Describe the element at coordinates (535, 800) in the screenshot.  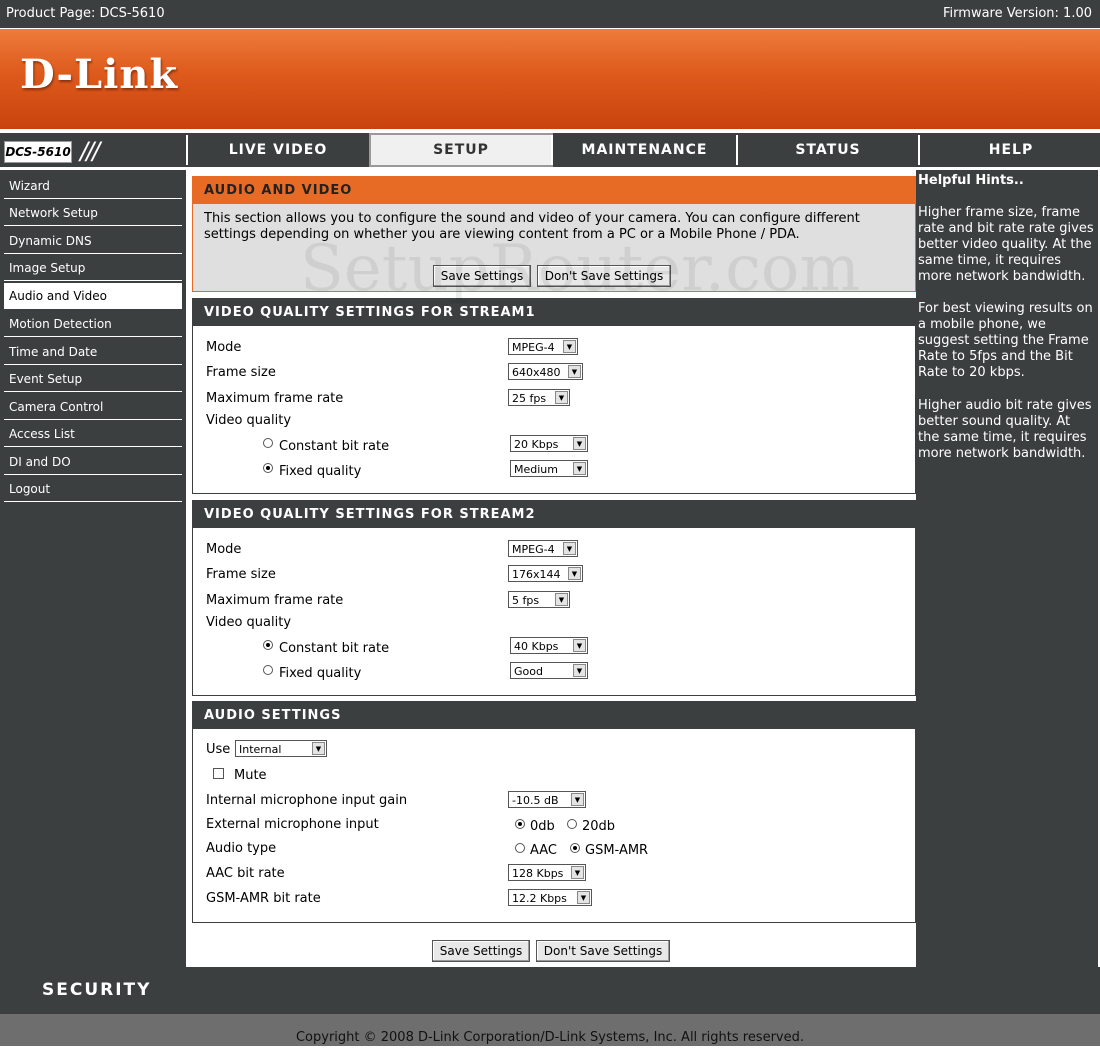
I see `selected-value: -10.5 dB` at that location.